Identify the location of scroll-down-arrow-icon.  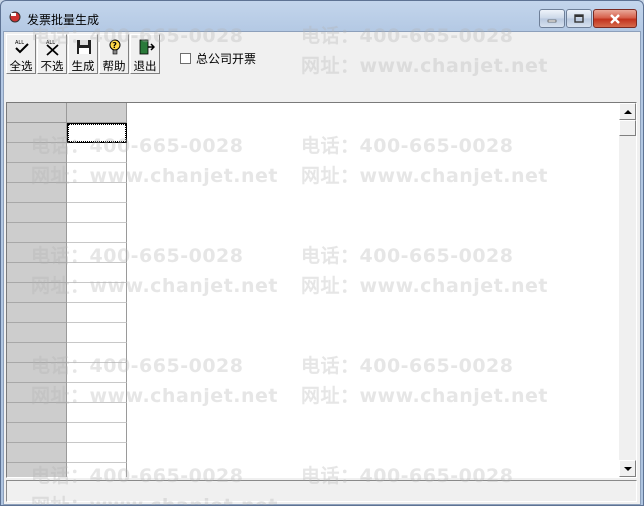
(627, 468).